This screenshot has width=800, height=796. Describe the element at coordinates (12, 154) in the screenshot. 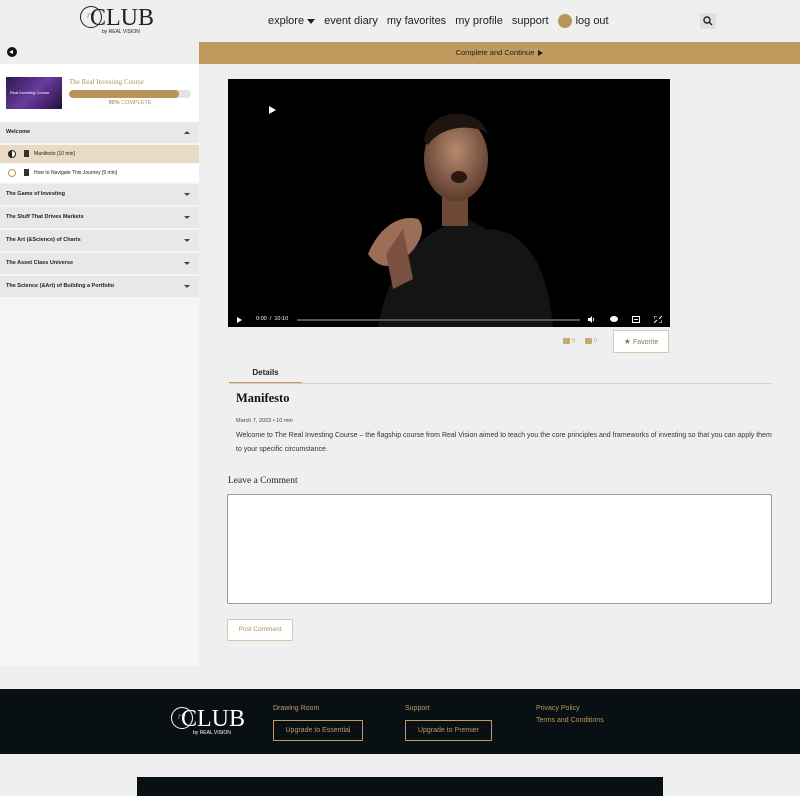

I see `half-circle-icon` at that location.